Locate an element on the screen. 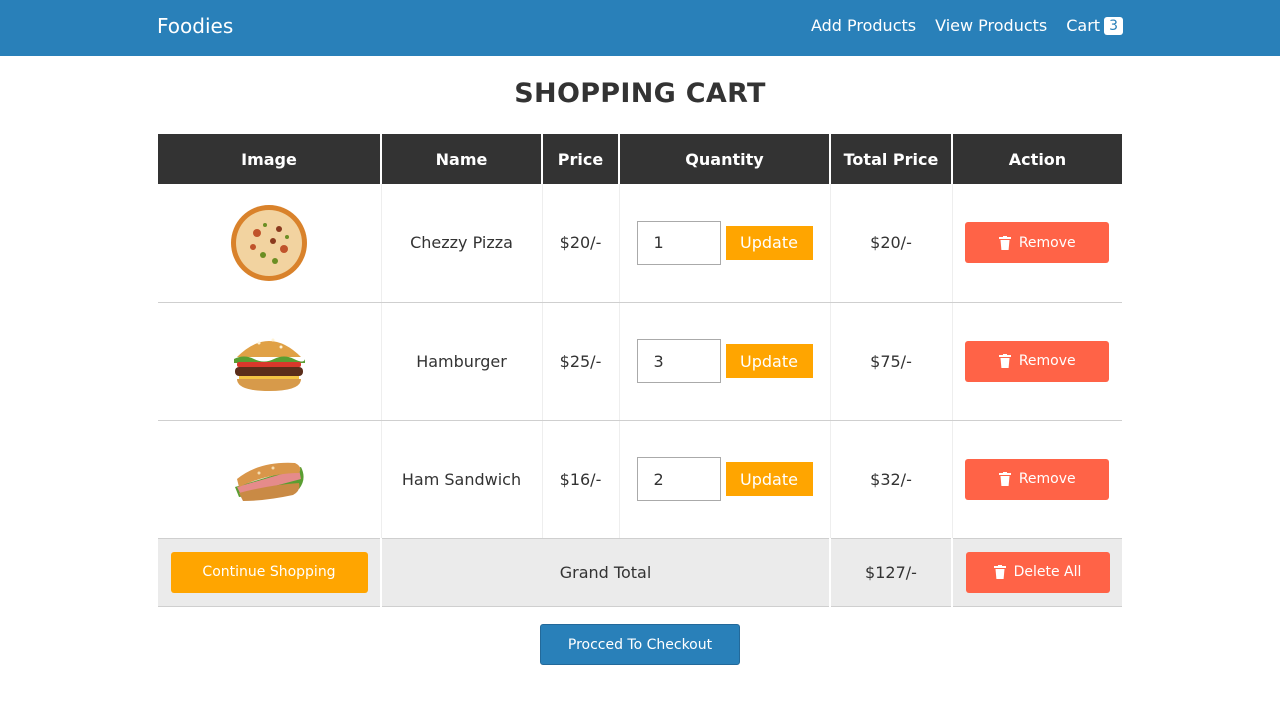  item-total: $75/- is located at coordinates (891, 361).